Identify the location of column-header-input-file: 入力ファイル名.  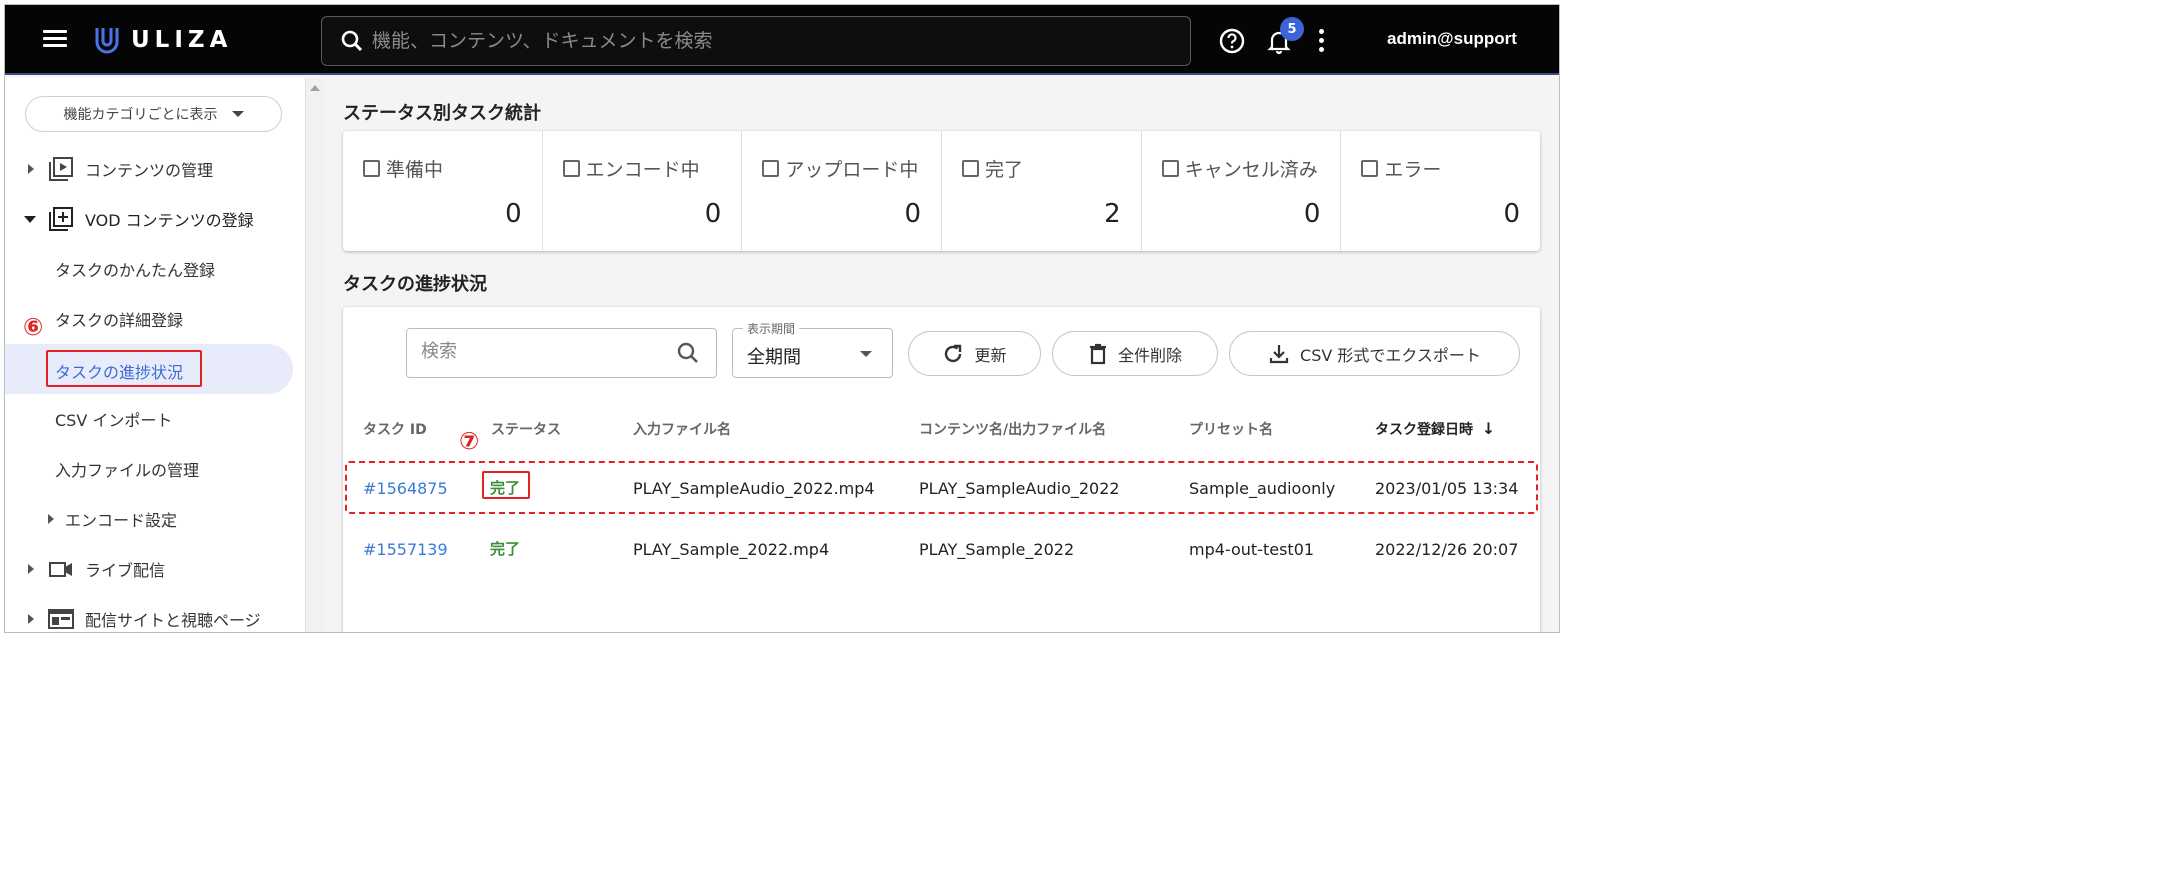
(682, 429).